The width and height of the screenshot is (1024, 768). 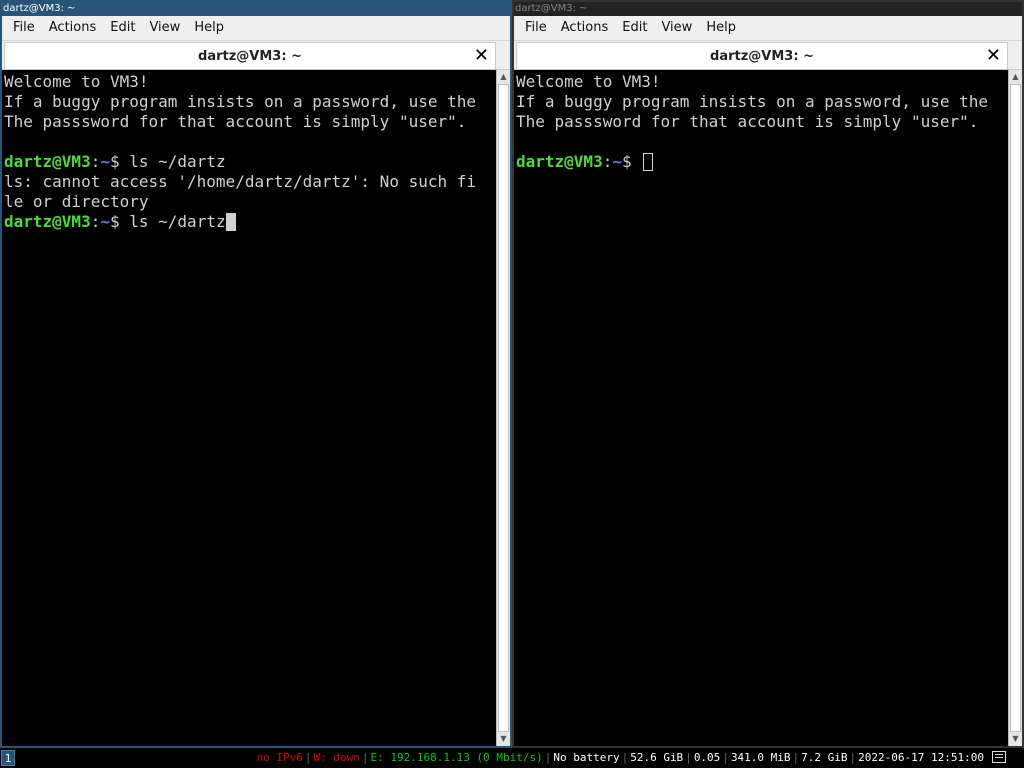 What do you see at coordinates (279, 757) in the screenshot?
I see `ipv6-status: no IPv6` at bounding box center [279, 757].